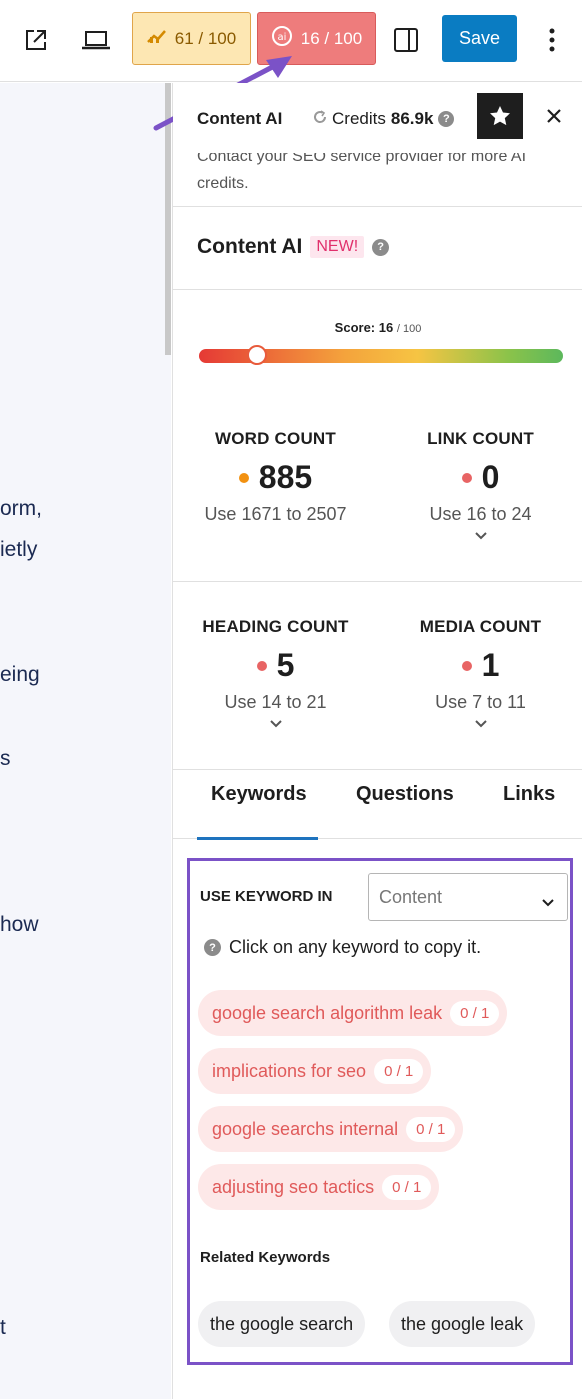  Describe the element at coordinates (554, 116) in the screenshot. I see `close-icon` at that location.